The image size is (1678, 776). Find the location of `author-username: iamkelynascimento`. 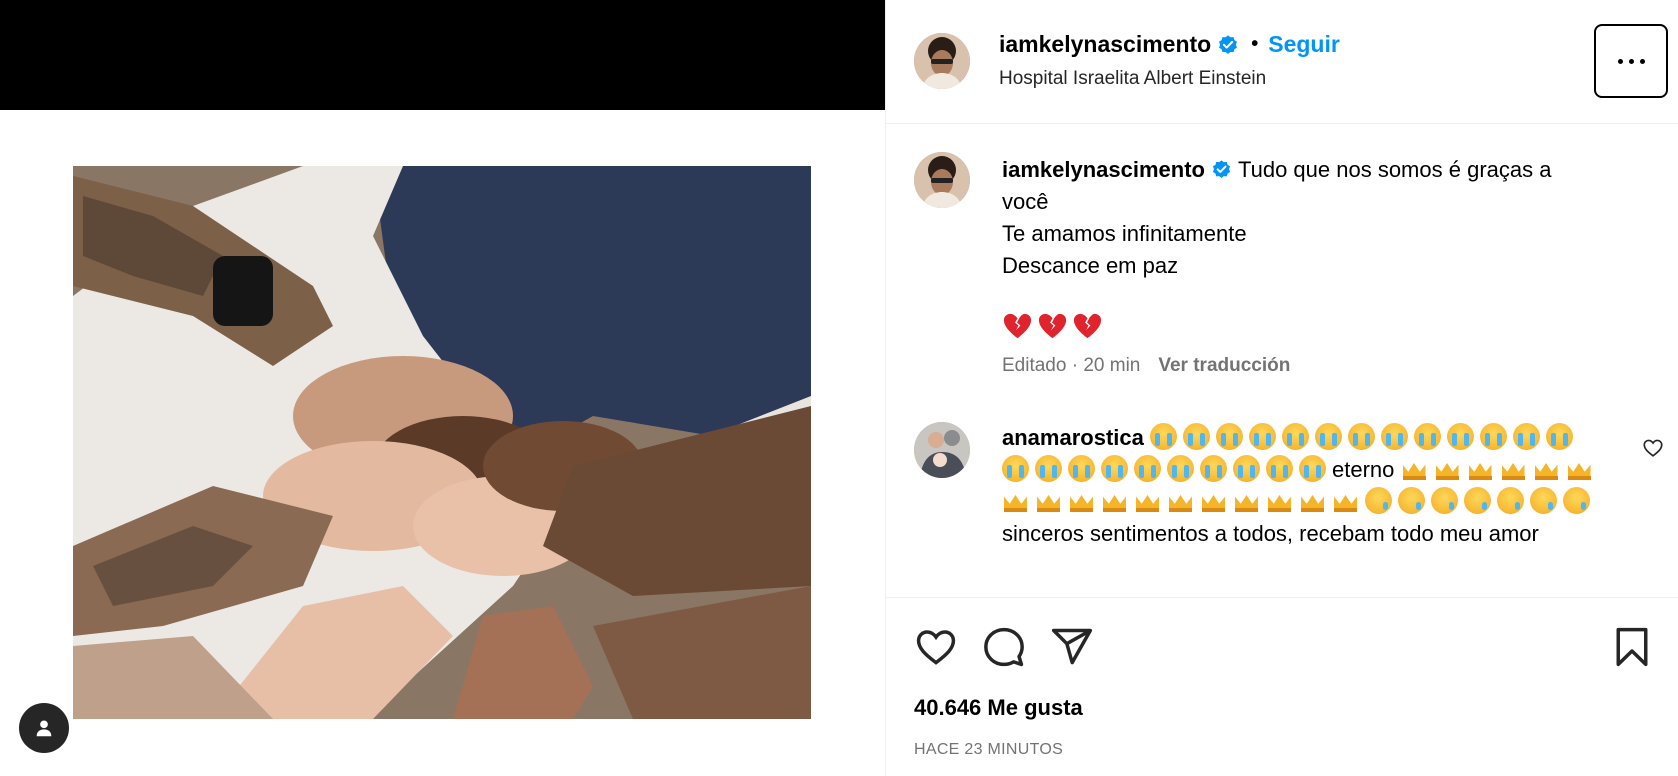

author-username: iamkelynascimento is located at coordinates (1105, 44).